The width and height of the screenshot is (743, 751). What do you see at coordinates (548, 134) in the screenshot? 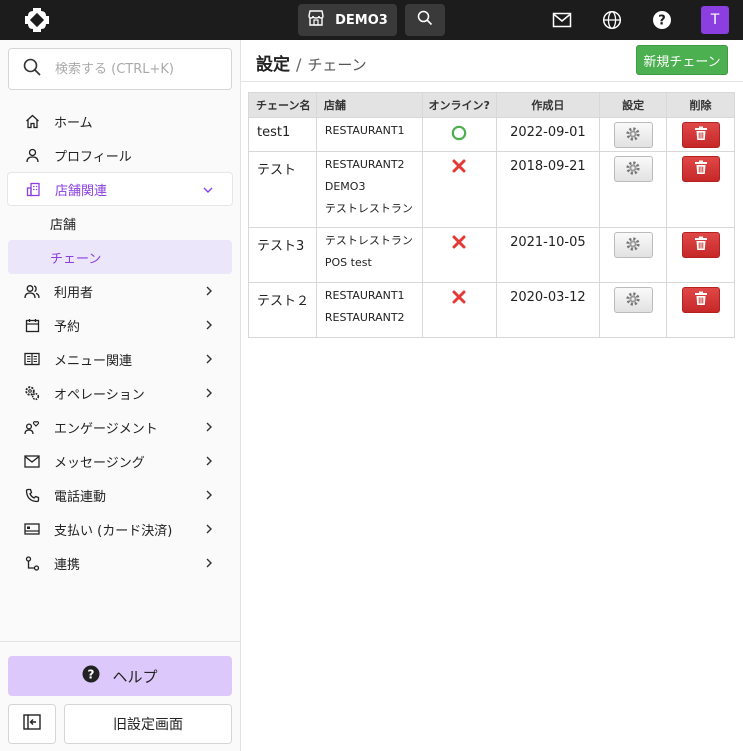
I see `created-date: 2022-09-01` at bounding box center [548, 134].